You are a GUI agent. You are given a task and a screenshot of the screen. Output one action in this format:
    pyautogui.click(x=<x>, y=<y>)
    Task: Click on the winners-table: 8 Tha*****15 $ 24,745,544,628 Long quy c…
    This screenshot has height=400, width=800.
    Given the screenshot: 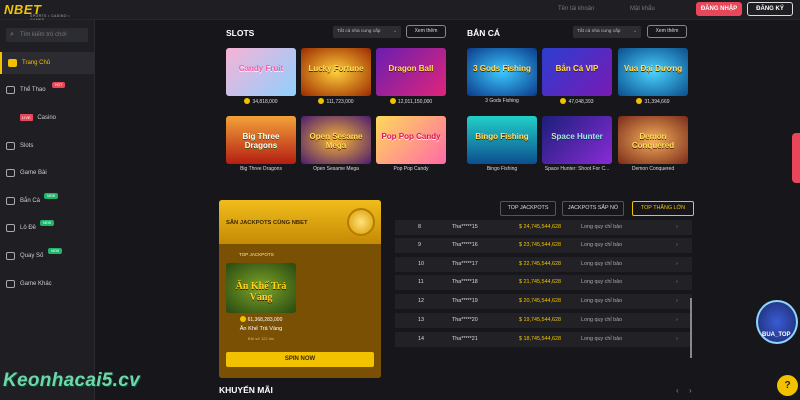 What is the action you would take?
    pyautogui.click(x=543, y=290)
    